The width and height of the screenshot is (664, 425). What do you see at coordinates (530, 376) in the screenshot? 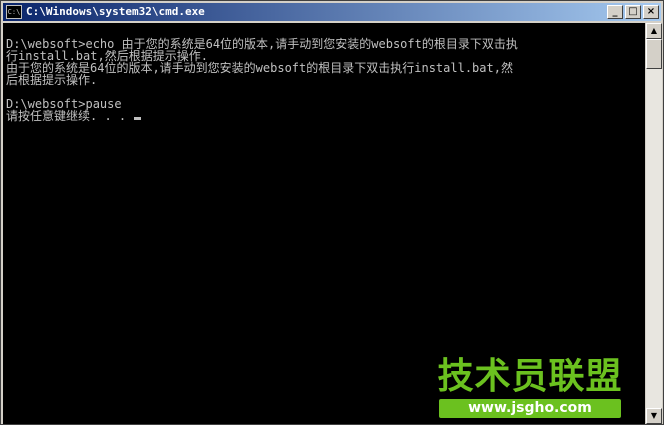
I see `watermark-logo: 技术员联盟` at bounding box center [530, 376].